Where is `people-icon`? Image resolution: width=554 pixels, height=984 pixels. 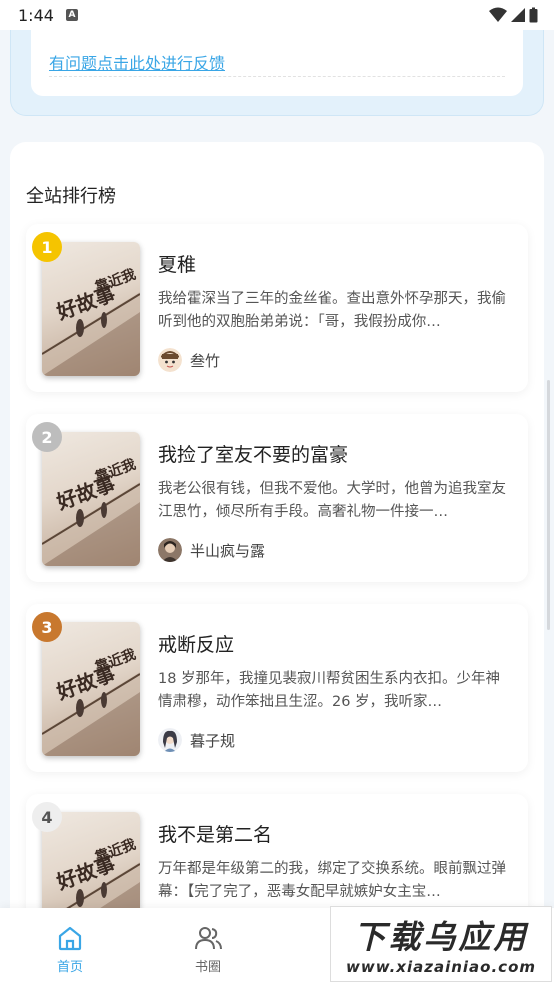
people-icon is located at coordinates (208, 938).